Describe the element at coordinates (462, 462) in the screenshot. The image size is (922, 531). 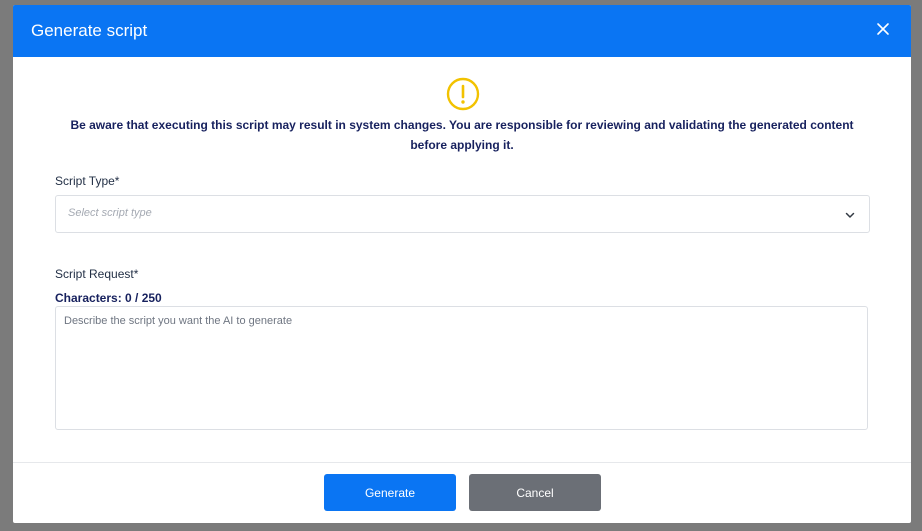
I see `footer-divider` at that location.